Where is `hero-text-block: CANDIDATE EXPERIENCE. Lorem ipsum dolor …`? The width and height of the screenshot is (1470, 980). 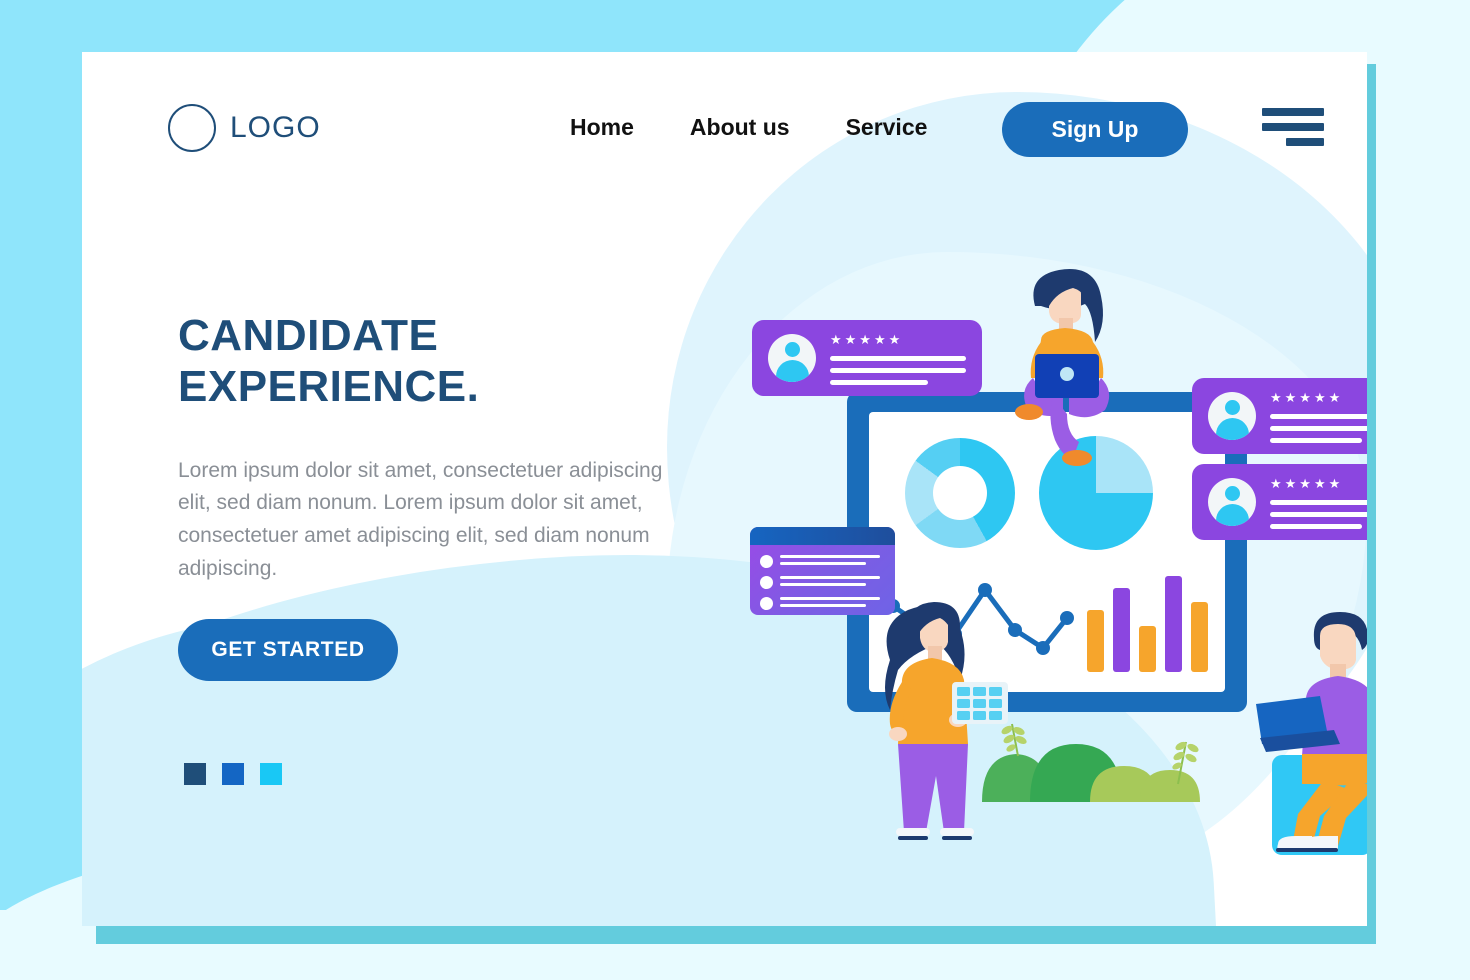 hero-text-block: CANDIDATE EXPERIENCE. Lorem ipsum dolor … is located at coordinates (428, 447).